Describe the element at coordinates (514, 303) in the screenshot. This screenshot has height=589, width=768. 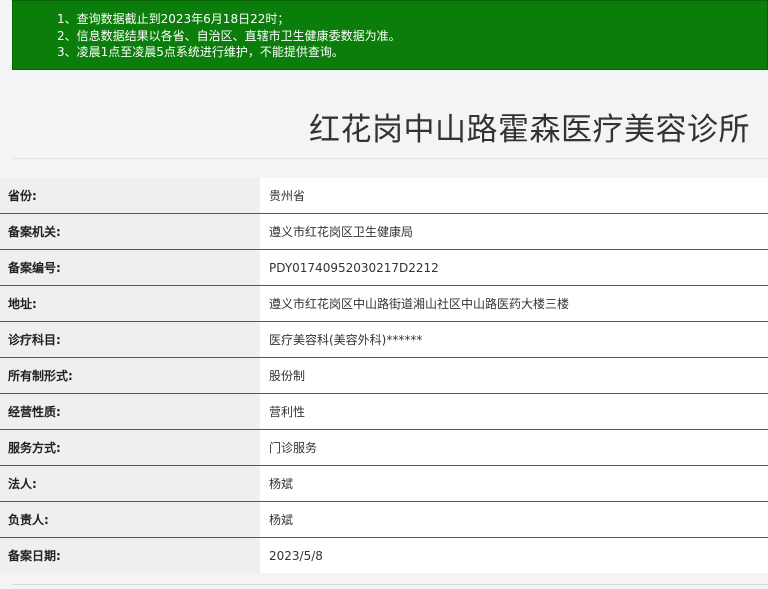
I see `row-value: 遵义市红花岗区中山路街道湘山社区中山路医药大楼三楼` at that location.